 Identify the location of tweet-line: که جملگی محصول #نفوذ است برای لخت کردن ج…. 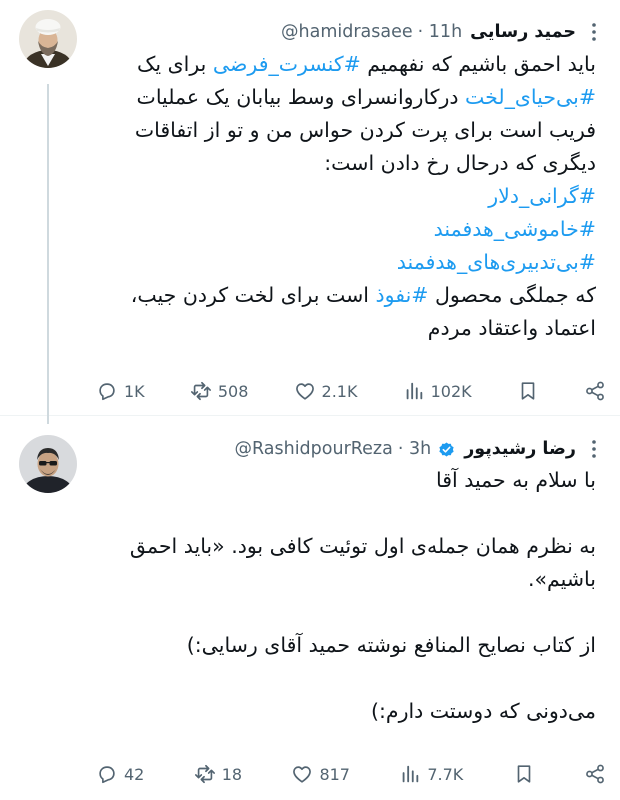
(342, 295).